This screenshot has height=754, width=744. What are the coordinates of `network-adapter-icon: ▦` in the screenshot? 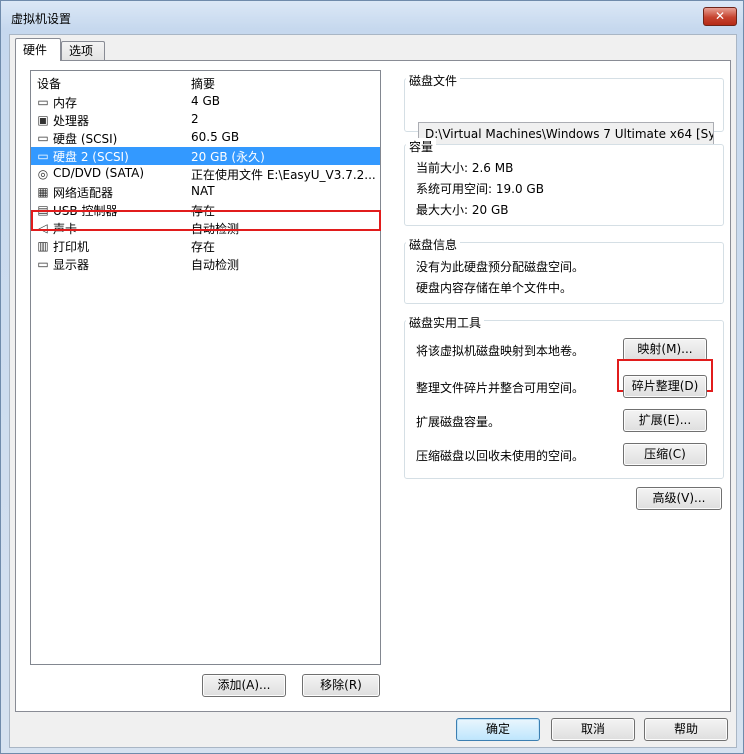 It's located at (43, 192).